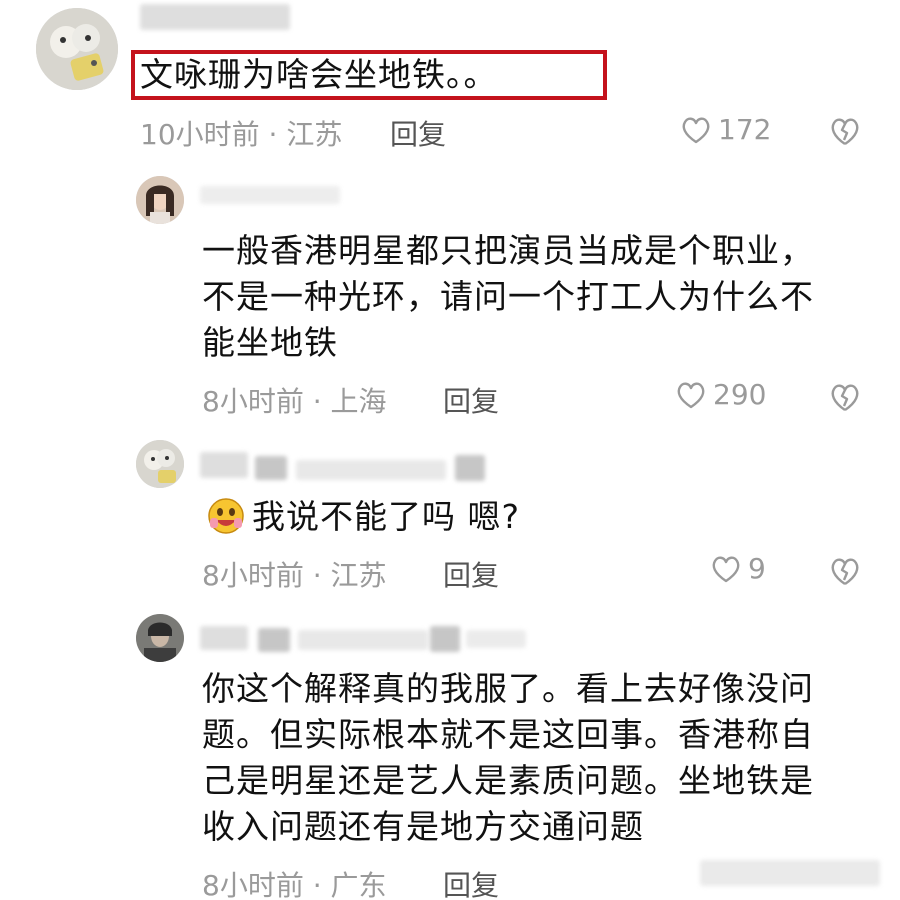  What do you see at coordinates (508, 734) in the screenshot?
I see `comment-line: 题。但实际根本就不是这回事。香港称自` at bounding box center [508, 734].